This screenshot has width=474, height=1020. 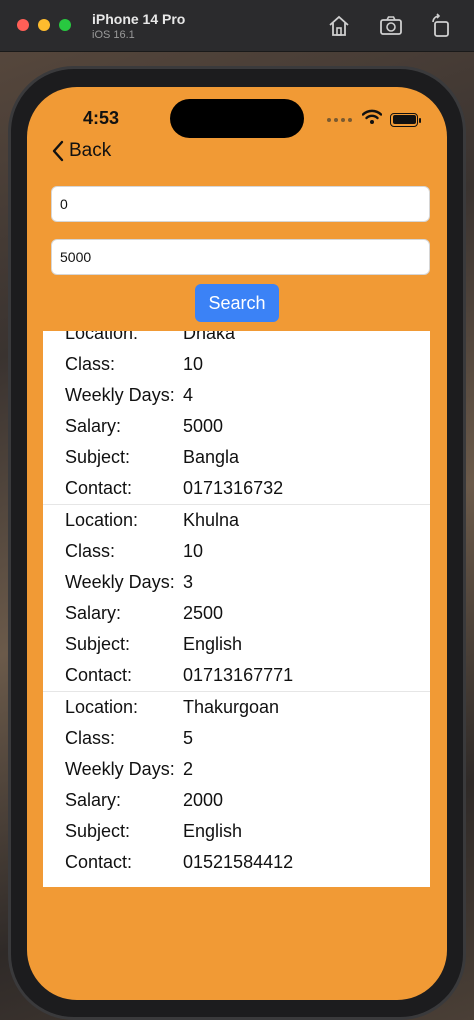 I want to click on home-icon, so click(x=339, y=26).